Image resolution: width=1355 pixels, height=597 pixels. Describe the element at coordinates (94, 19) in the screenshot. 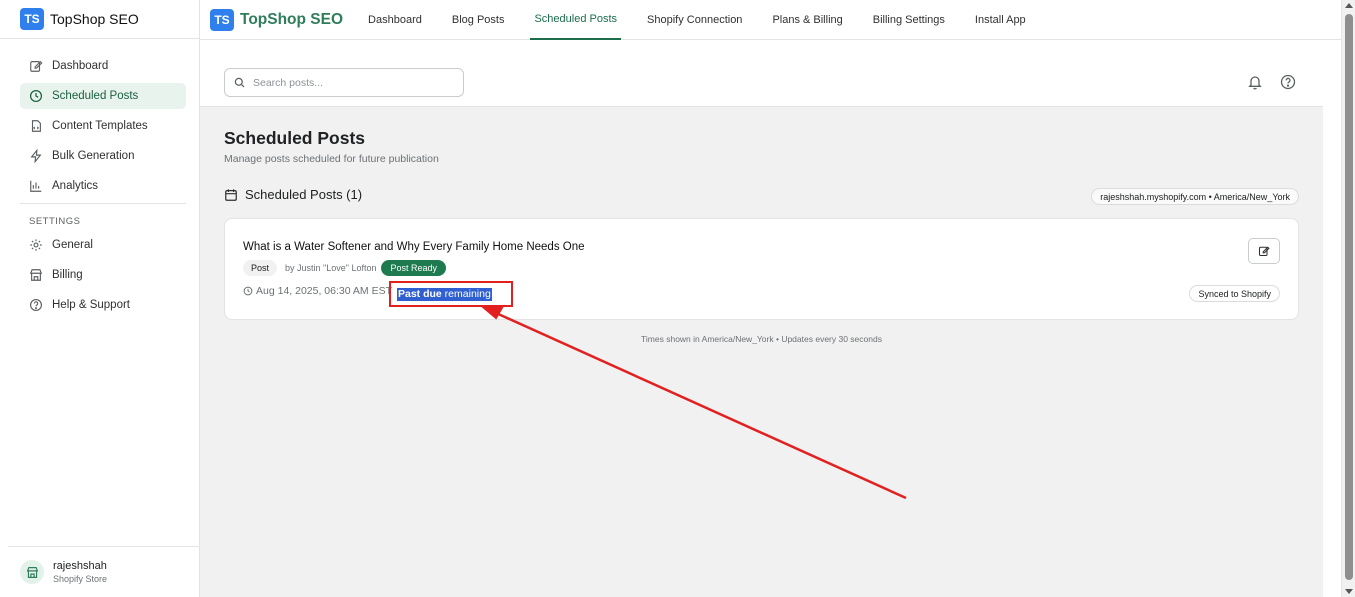

I see `brand-name: TopShop SEO` at that location.